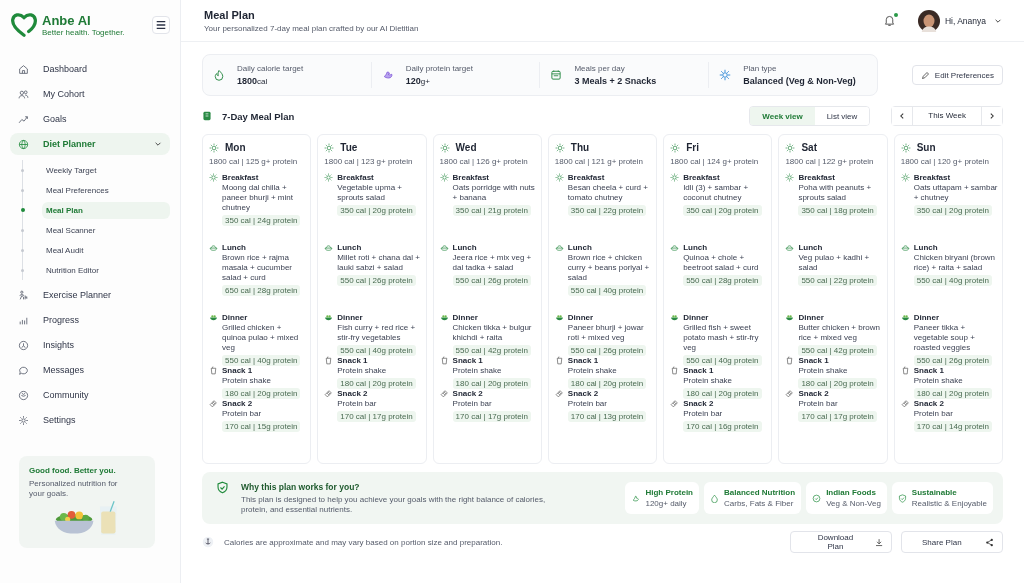 This screenshot has height=583, width=1024. I want to click on nav-item: Diet Planner, so click(90, 144).